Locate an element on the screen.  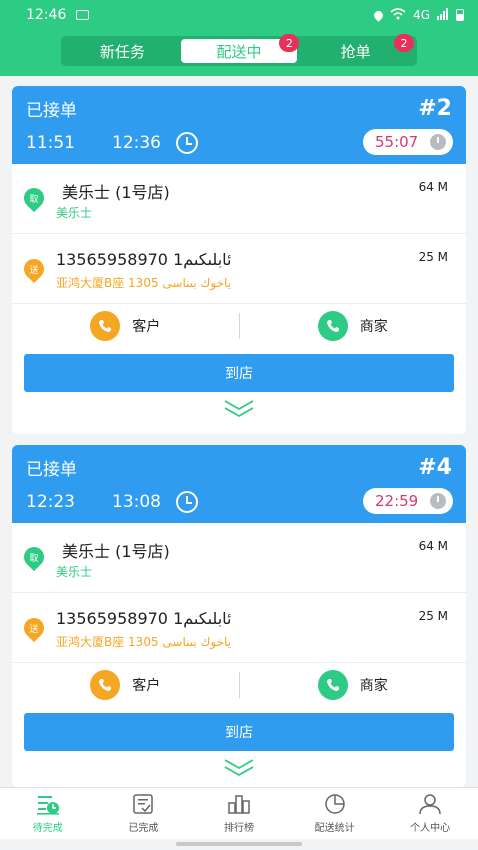
nav-label: 排行榜 is located at coordinates (238, 828).